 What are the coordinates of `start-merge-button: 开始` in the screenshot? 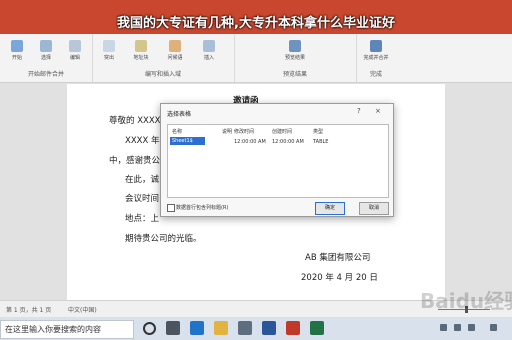 It's located at (17, 50).